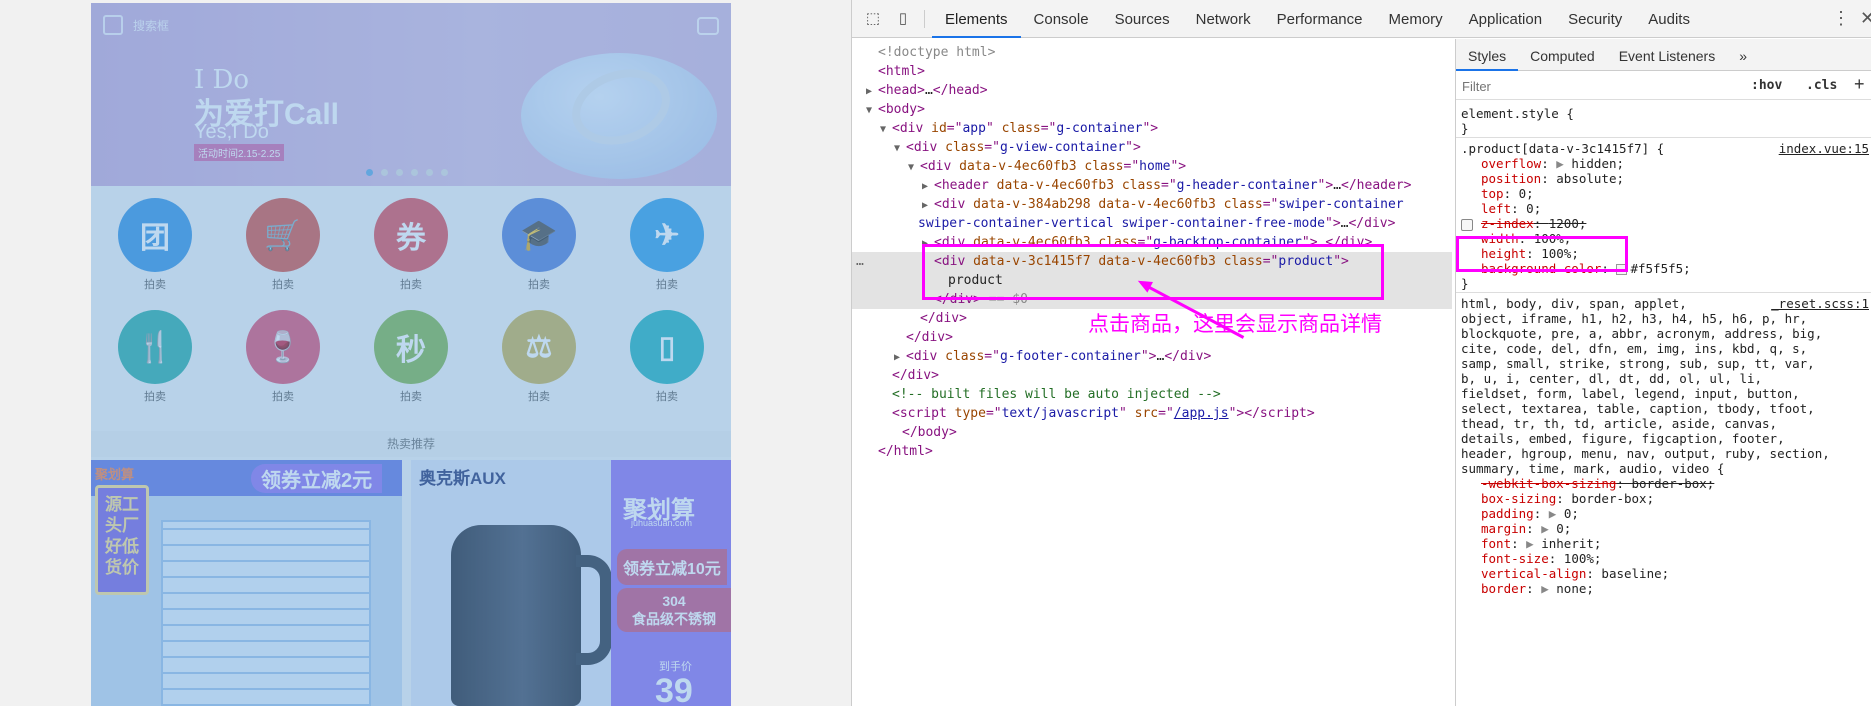  I want to click on carousel-dots, so click(407, 172).